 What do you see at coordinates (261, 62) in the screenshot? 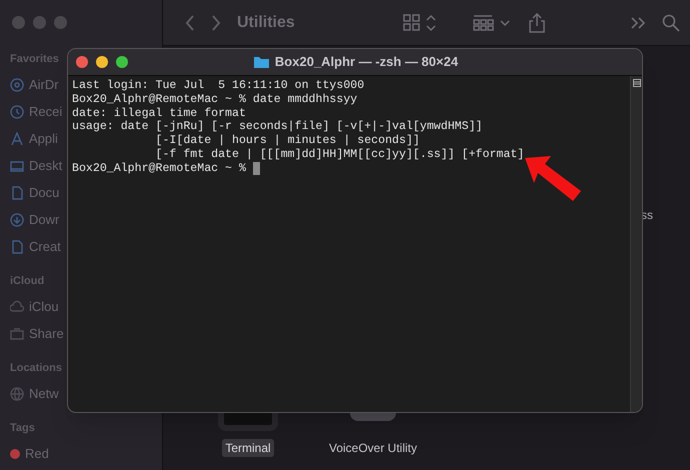
I see `folder-icon` at bounding box center [261, 62].